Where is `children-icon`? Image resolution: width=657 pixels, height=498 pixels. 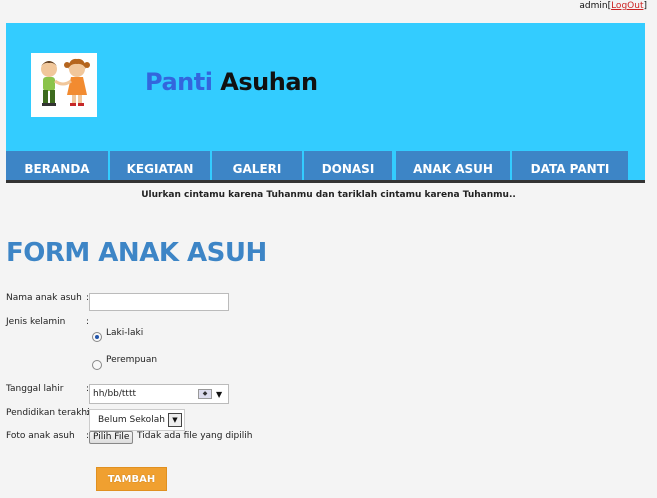 children-icon is located at coordinates (65, 82).